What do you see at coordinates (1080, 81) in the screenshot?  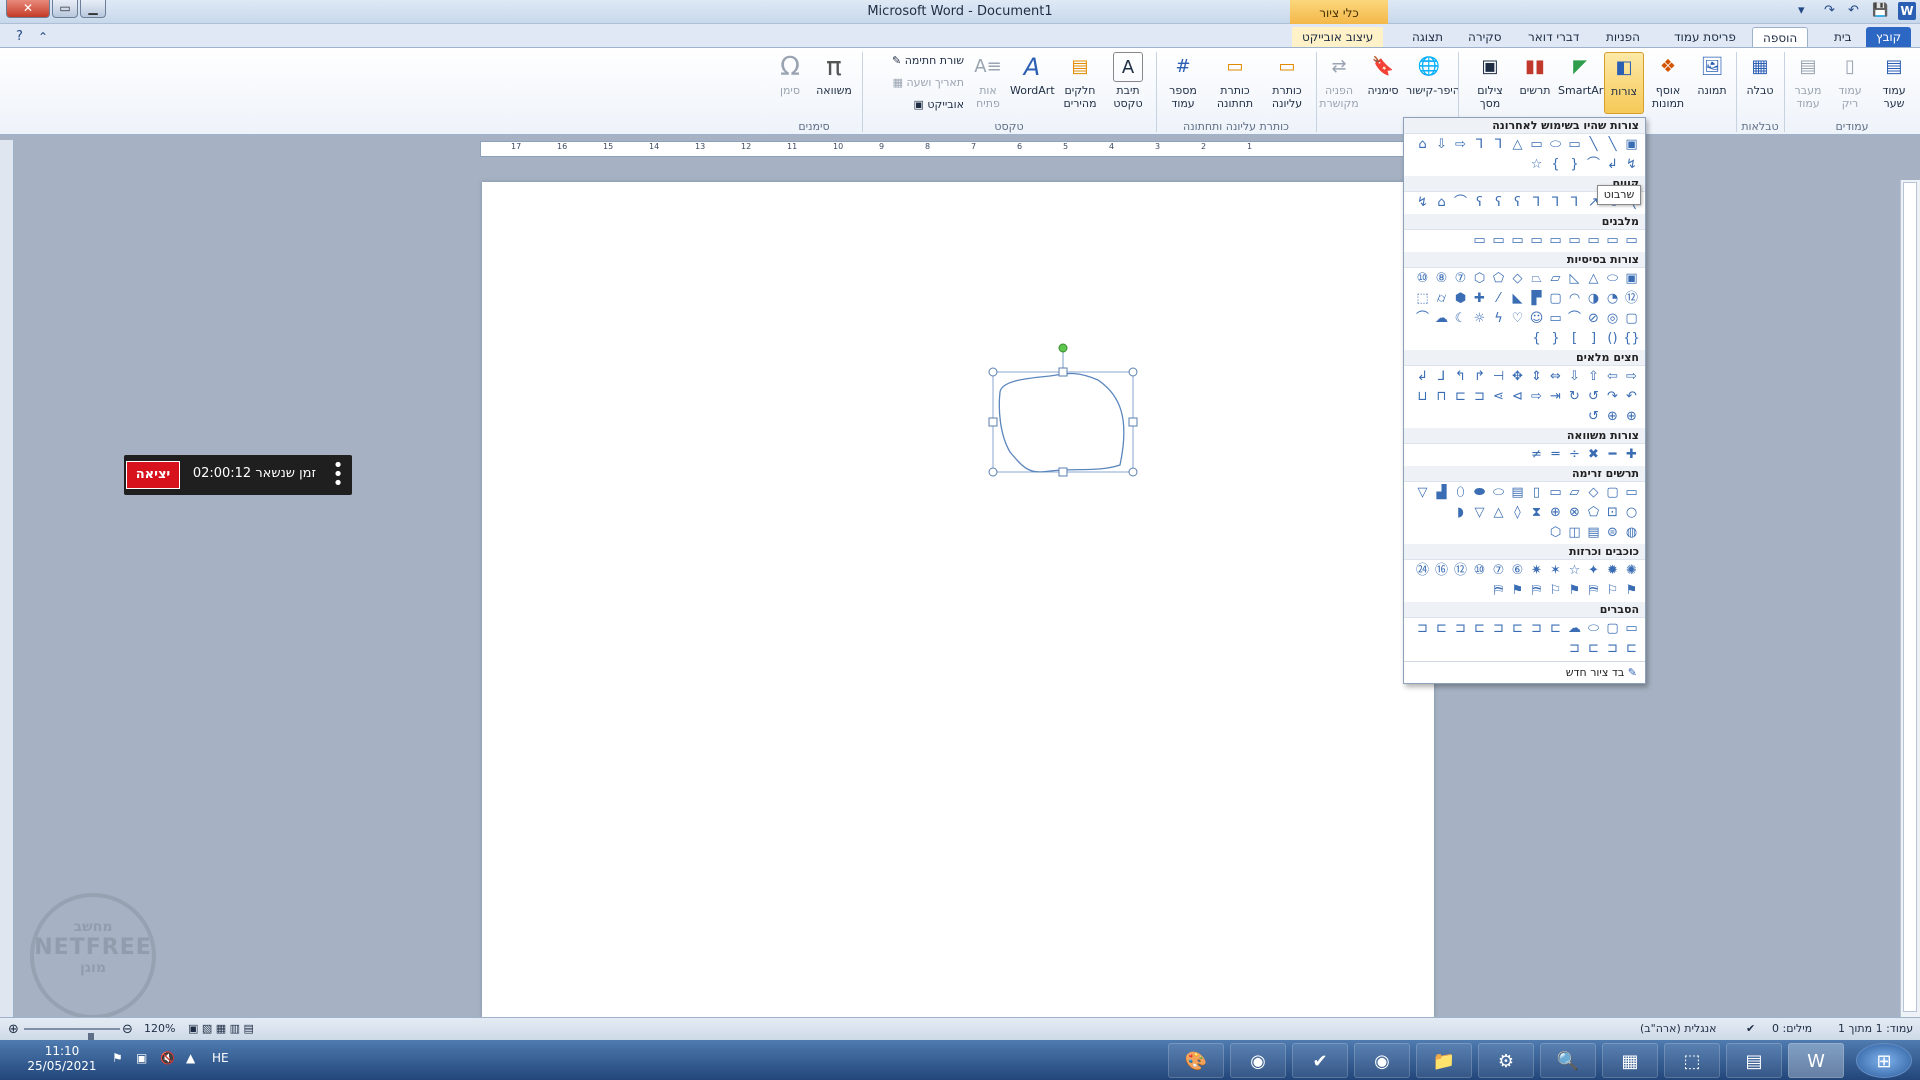 I see `quick-parts-button: ▤ חלקים מהירים` at bounding box center [1080, 81].